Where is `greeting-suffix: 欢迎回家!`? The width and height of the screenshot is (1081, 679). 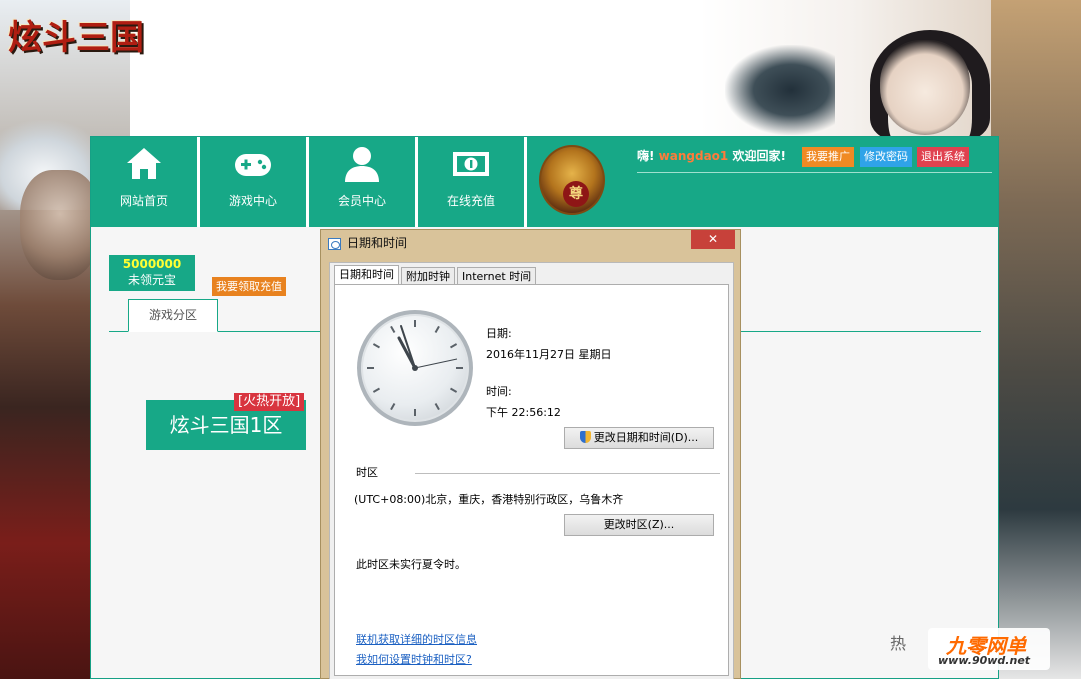 greeting-suffix: 欢迎回家! is located at coordinates (759, 156).